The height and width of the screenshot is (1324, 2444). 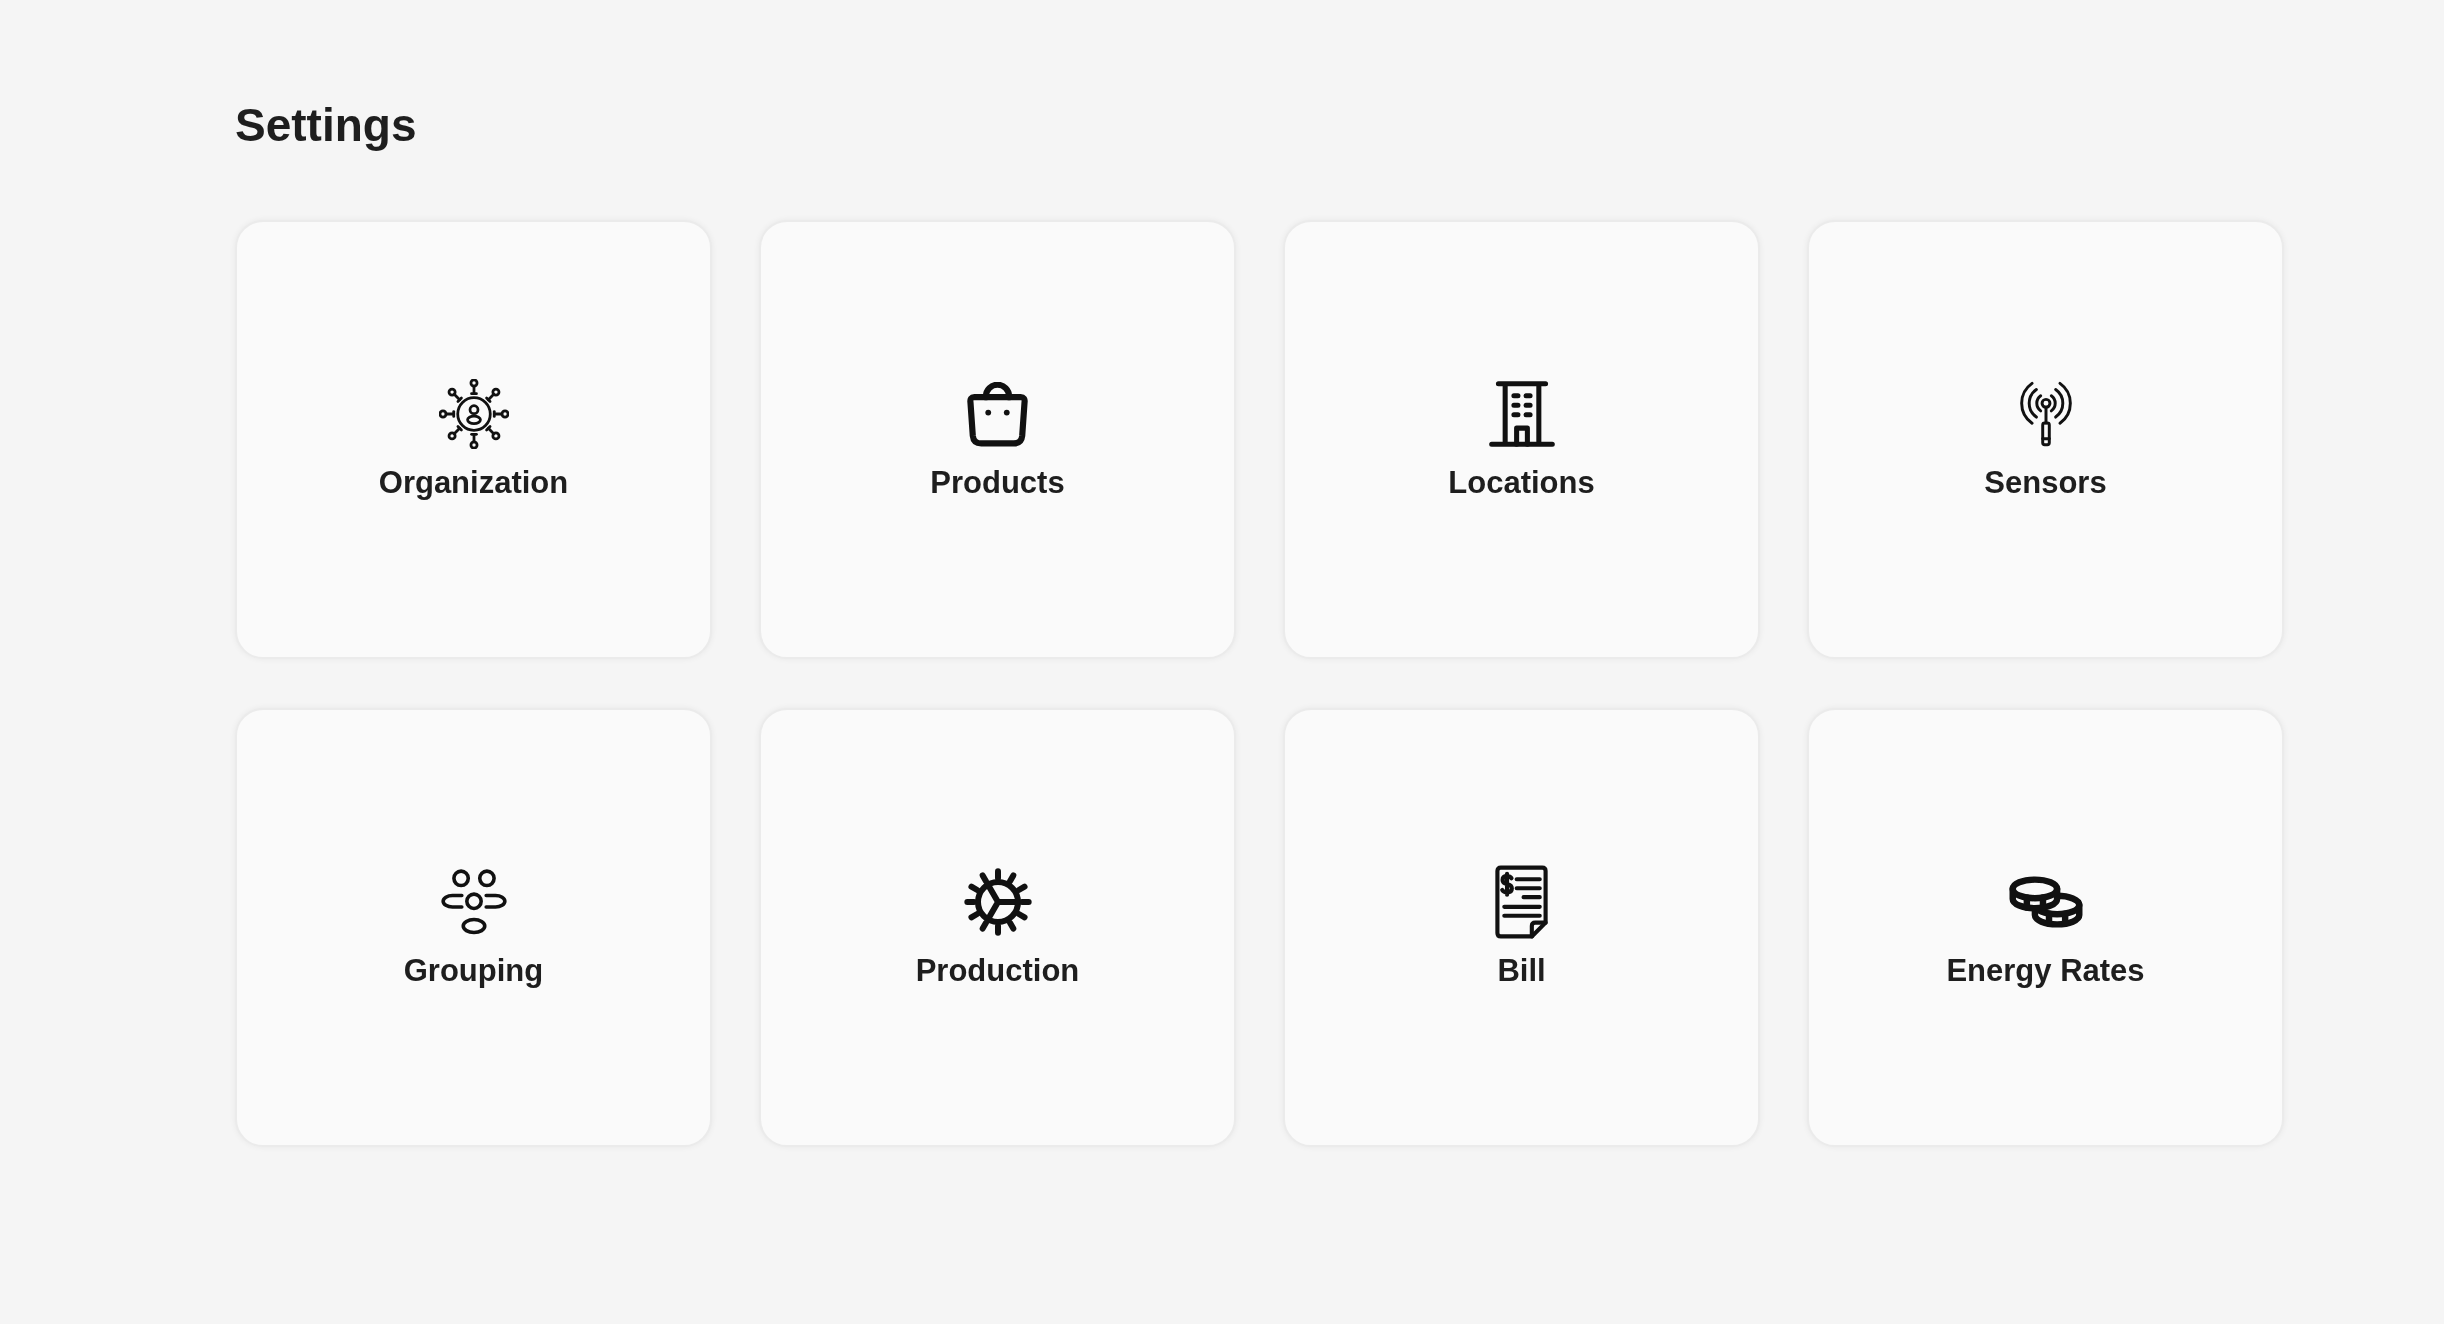 I want to click on settings-card: Bill, so click(x=1521, y=927).